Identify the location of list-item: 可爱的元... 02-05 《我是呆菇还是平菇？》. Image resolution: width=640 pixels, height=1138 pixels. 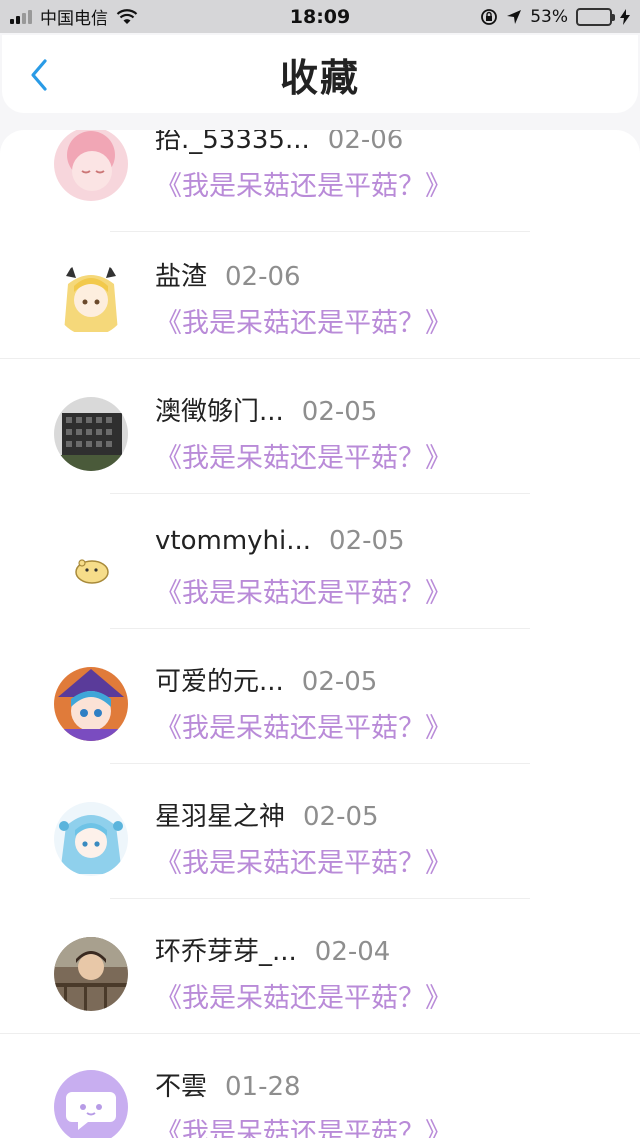
(320, 696).